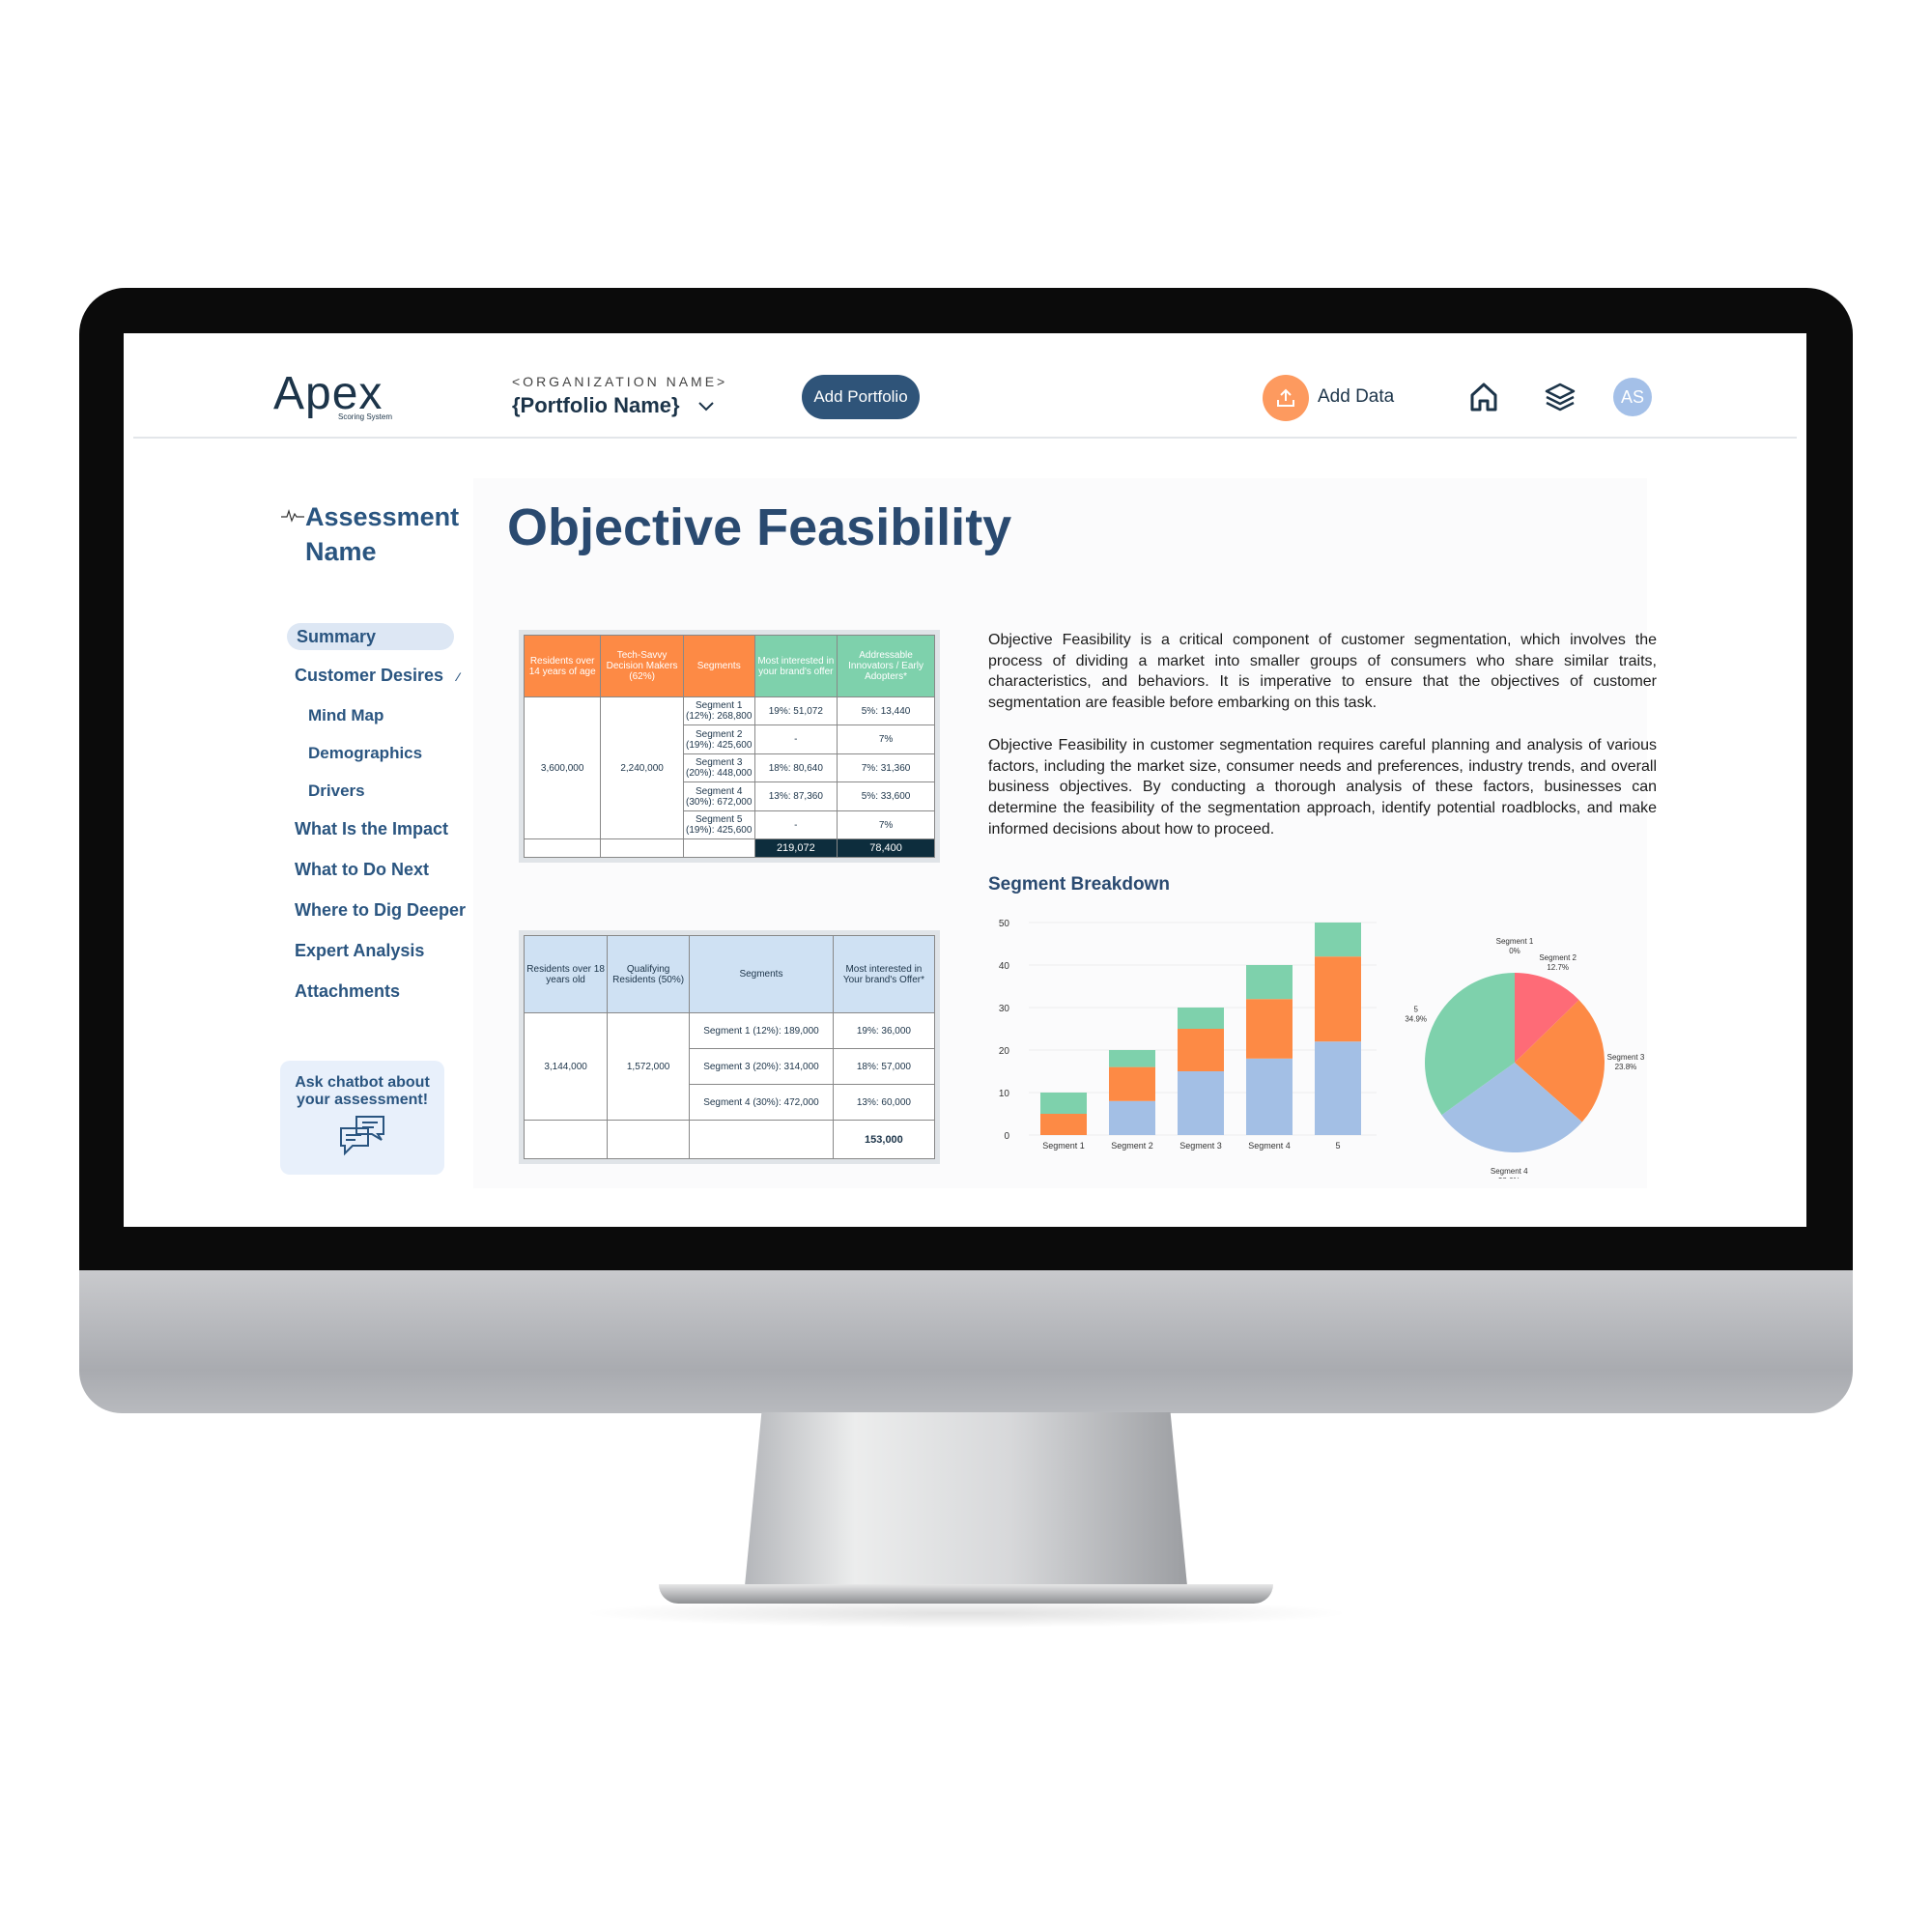 This screenshot has width=1932, height=1932. Describe the element at coordinates (620, 381) in the screenshot. I see `organization-name: <ORGANIZATION NAME>` at that location.